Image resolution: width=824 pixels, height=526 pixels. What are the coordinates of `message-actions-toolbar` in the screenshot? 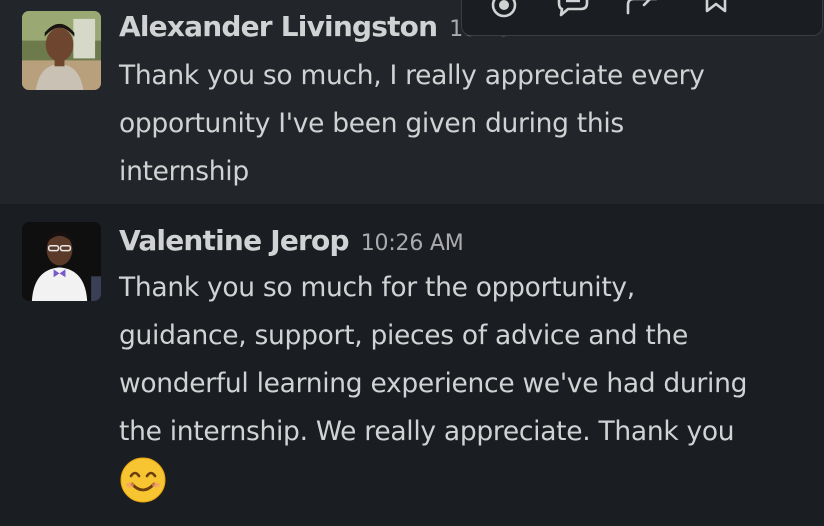 It's located at (642, 18).